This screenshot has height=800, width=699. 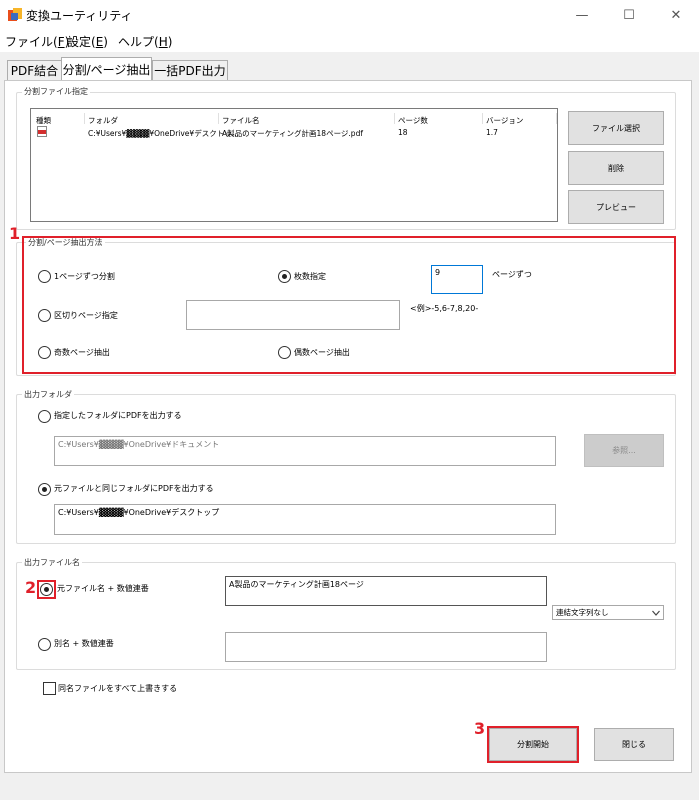 What do you see at coordinates (582, 15) in the screenshot?
I see `minimize-button: —` at bounding box center [582, 15].